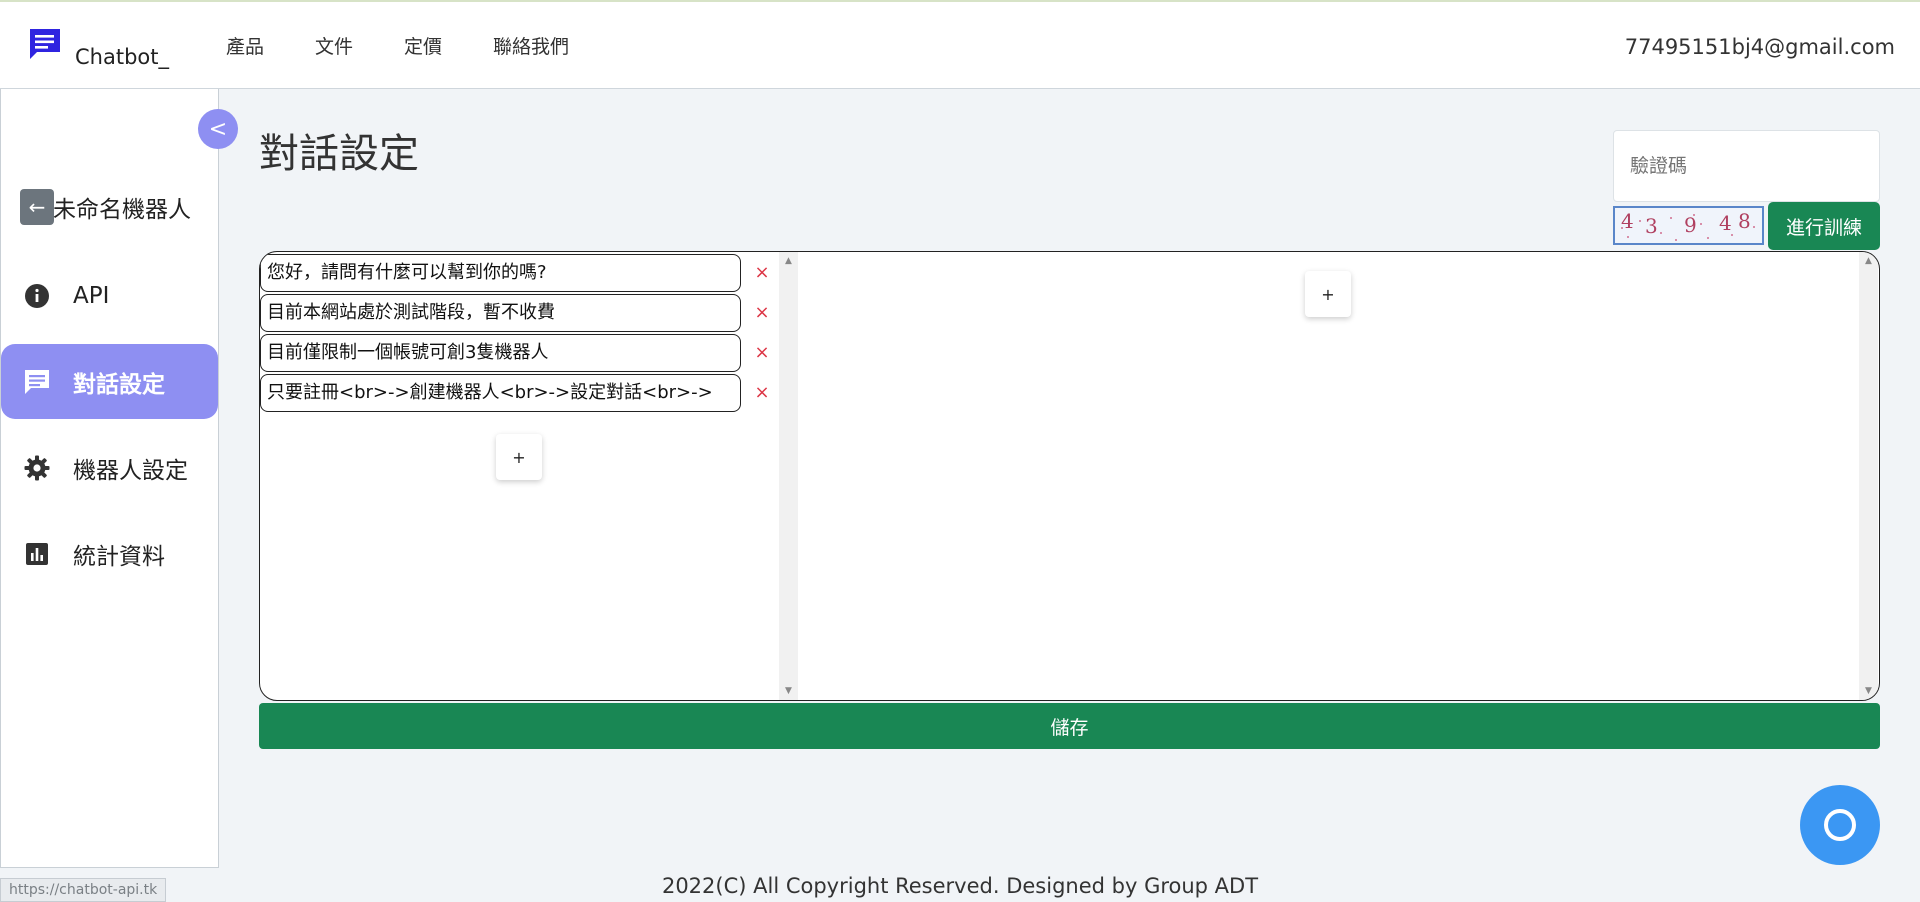 The image size is (1920, 902). I want to click on train-button: 進行訓練, so click(1824, 226).